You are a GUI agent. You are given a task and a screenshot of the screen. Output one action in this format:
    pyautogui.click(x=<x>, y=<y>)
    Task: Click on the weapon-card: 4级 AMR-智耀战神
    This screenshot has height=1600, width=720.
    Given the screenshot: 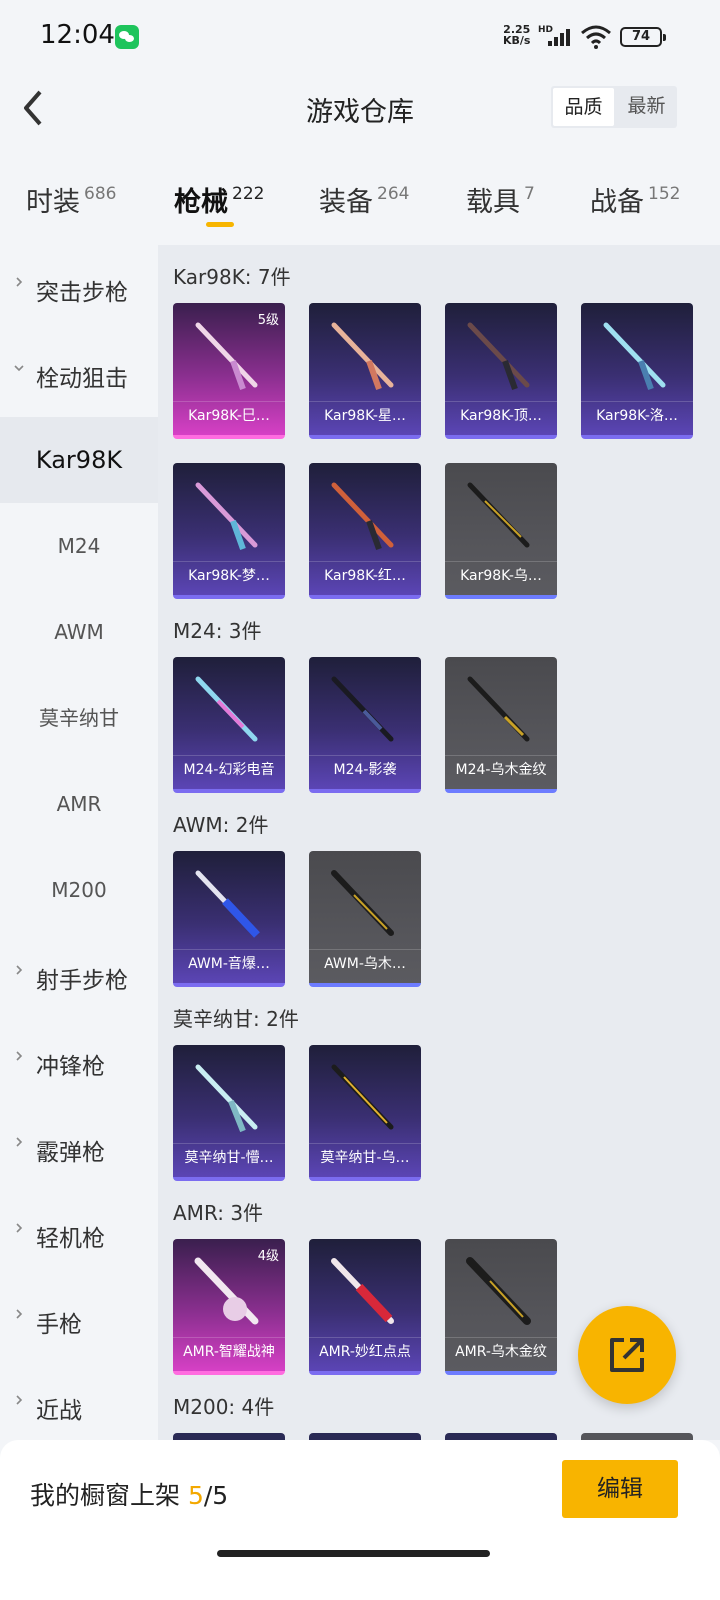 What is the action you would take?
    pyautogui.click(x=229, y=1307)
    